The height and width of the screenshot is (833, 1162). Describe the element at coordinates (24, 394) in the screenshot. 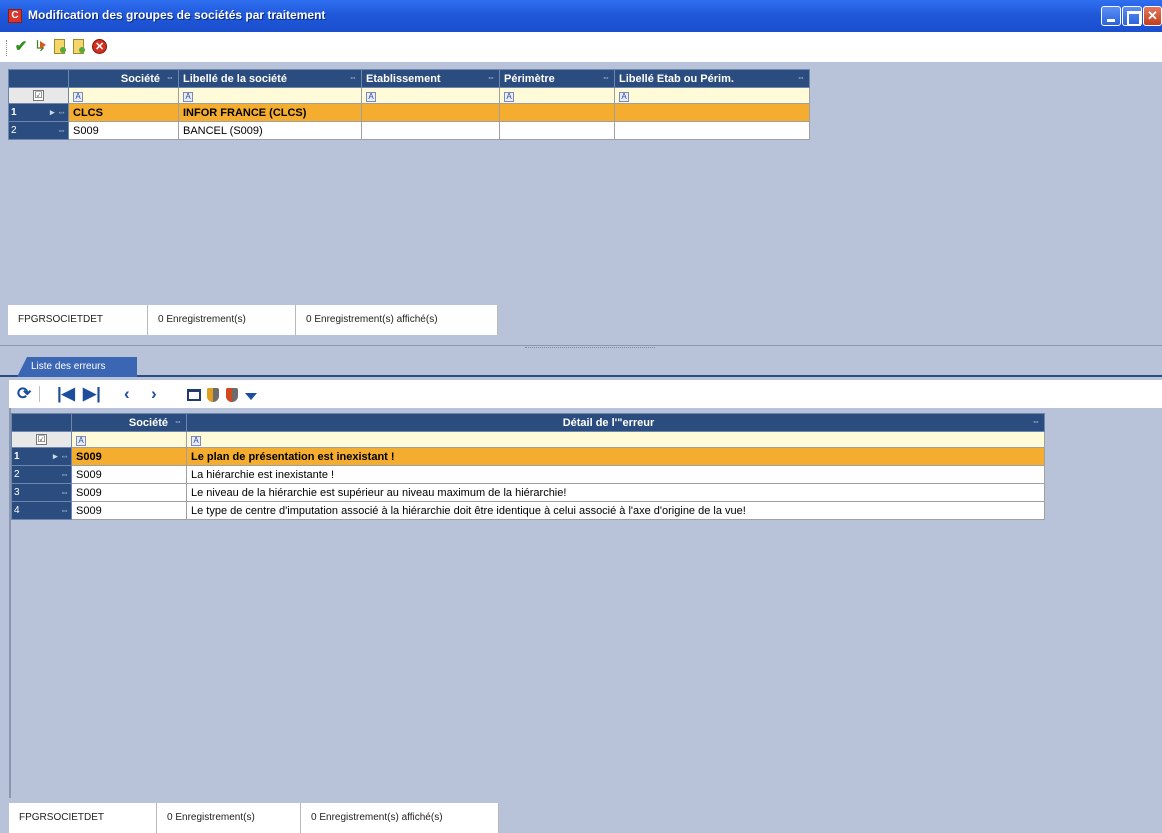

I see `refresh-icon: ⟳` at that location.